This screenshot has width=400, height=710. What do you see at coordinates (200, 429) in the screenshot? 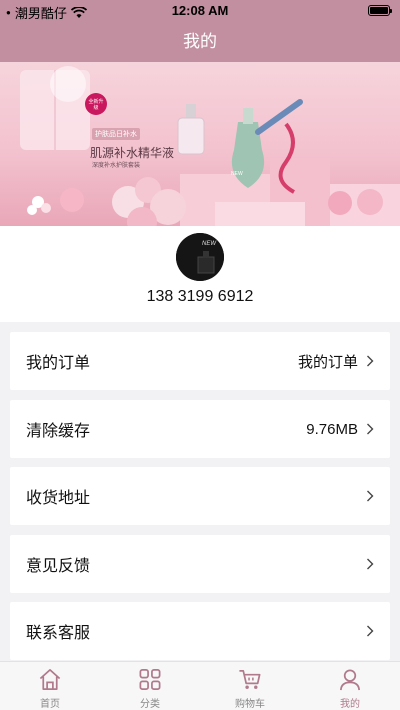
I see `menu-item-clear-cache: 清除缓存 9.76MB` at bounding box center [200, 429].